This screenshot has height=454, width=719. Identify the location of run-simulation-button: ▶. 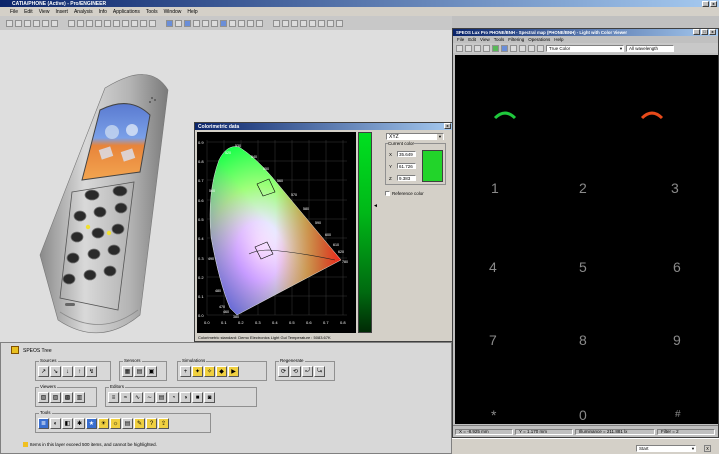
(233, 371).